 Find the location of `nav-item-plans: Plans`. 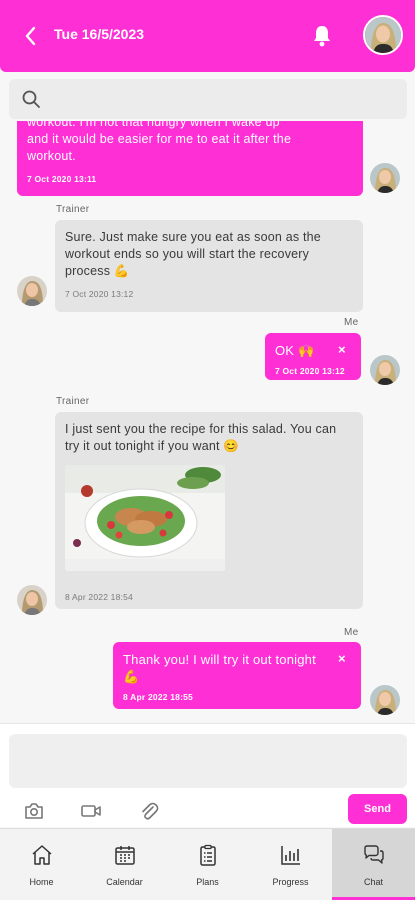

nav-item-plans: Plans is located at coordinates (207, 864).